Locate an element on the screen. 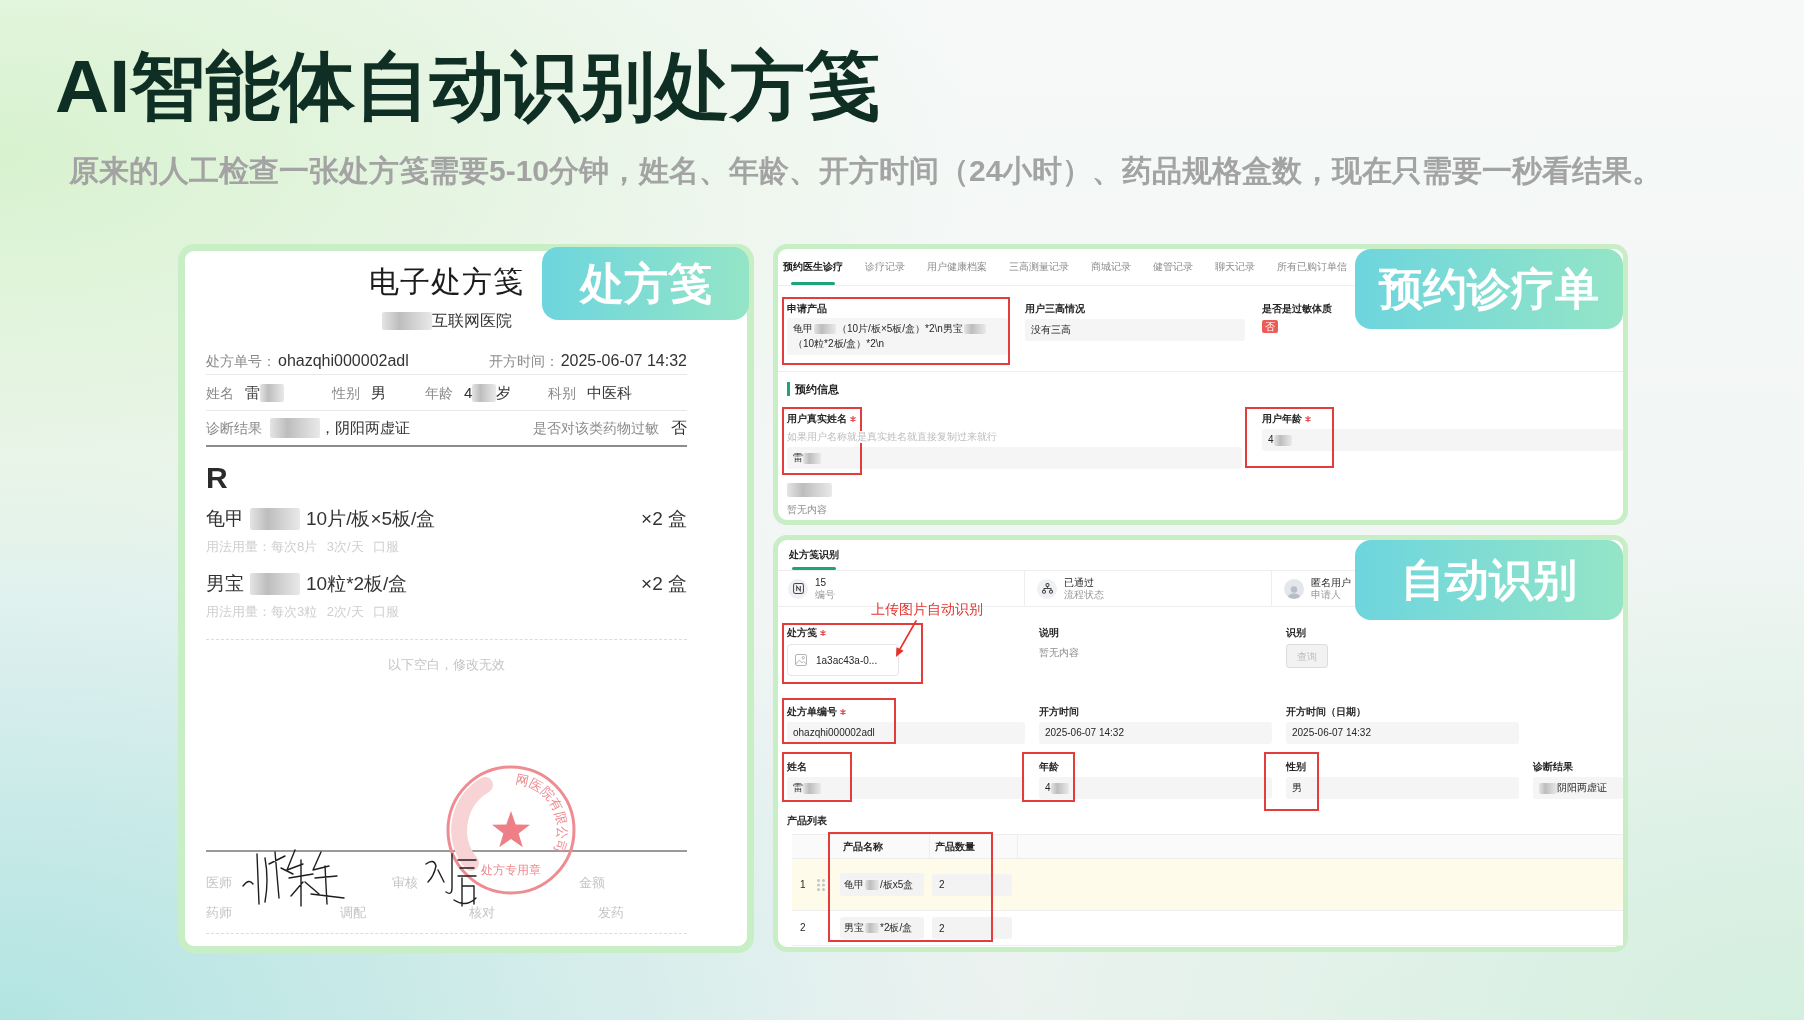 The width and height of the screenshot is (1804, 1020). drug-name: 男宝 is located at coordinates (225, 584).